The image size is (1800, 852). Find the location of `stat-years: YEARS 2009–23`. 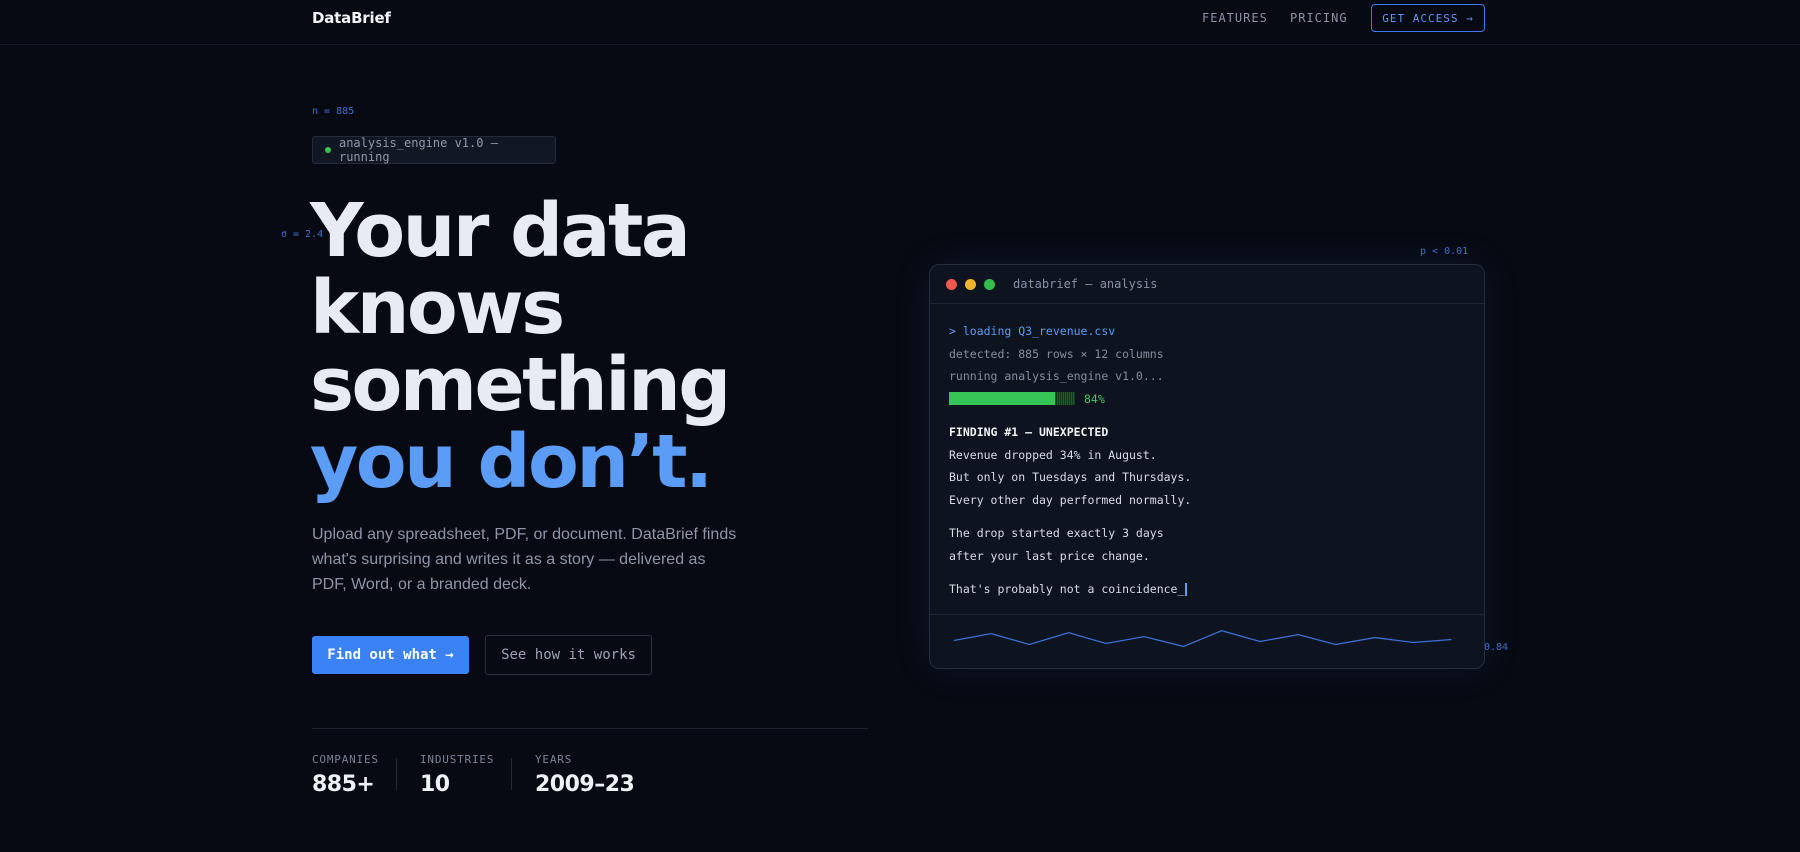

stat-years: YEARS 2009–23 is located at coordinates (585, 775).